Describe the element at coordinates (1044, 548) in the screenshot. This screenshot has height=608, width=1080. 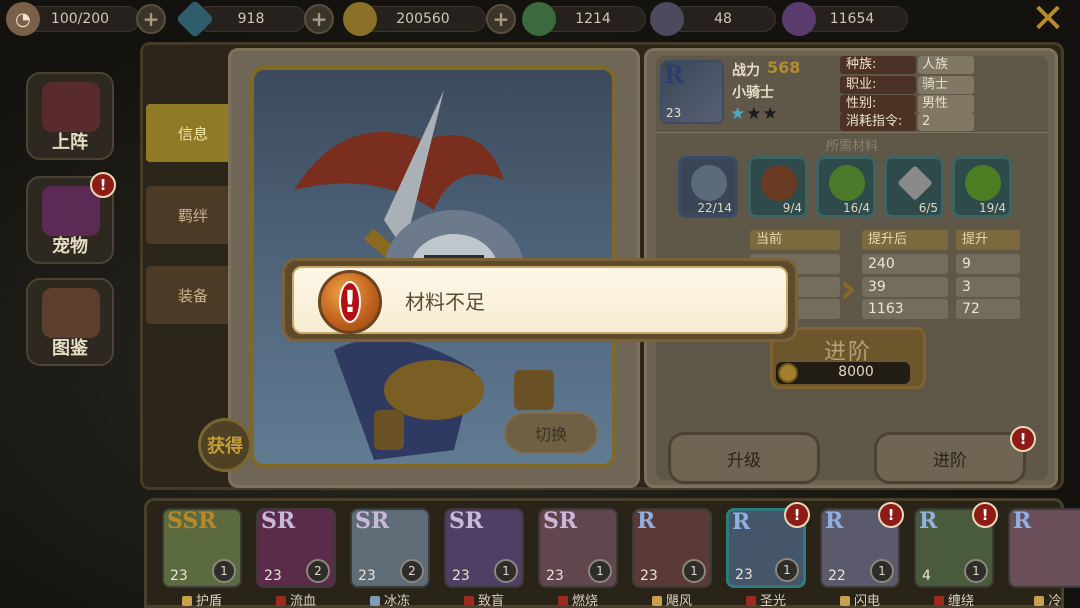
I see `roster-hero-slot: R` at that location.